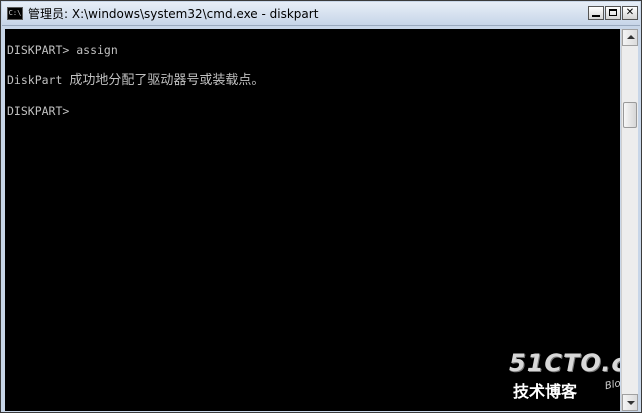  Describe the element at coordinates (38, 80) in the screenshot. I see `console-line-prefix: DiskPart` at that location.